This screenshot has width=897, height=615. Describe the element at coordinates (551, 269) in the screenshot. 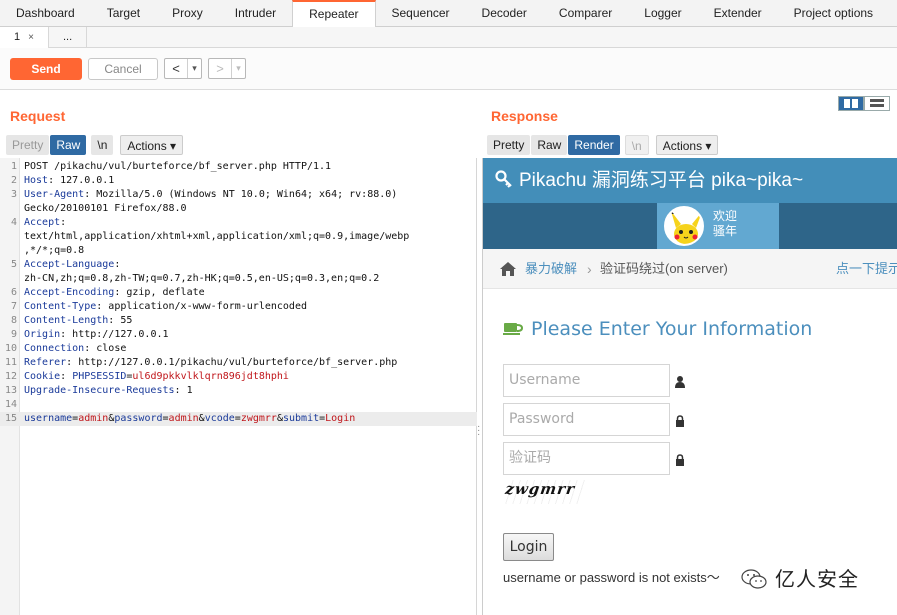

I see `breadcrumb-bruteforce-link: 暴力破解` at that location.